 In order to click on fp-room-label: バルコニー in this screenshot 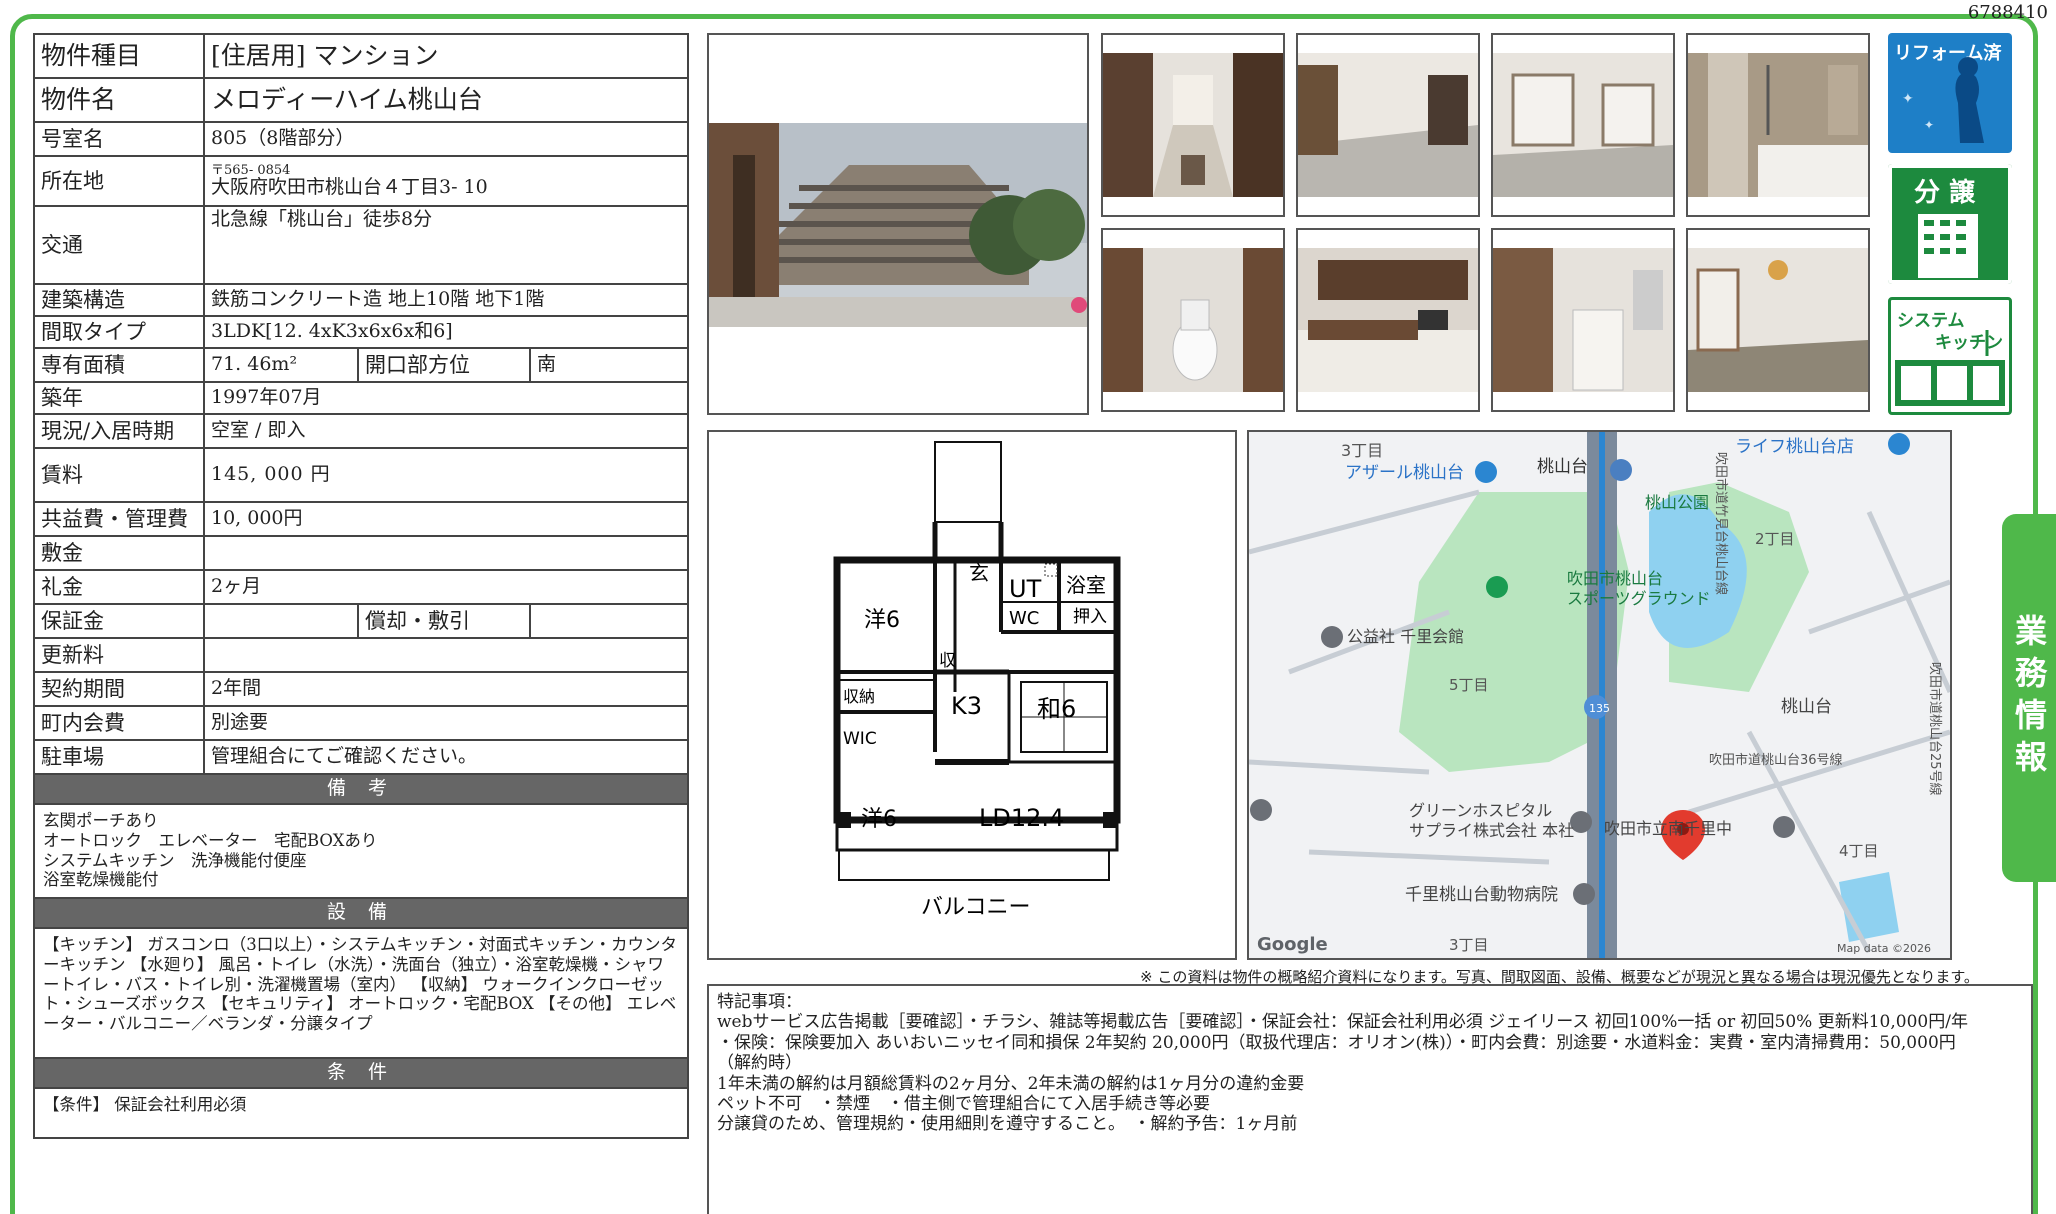, I will do `click(976, 907)`.